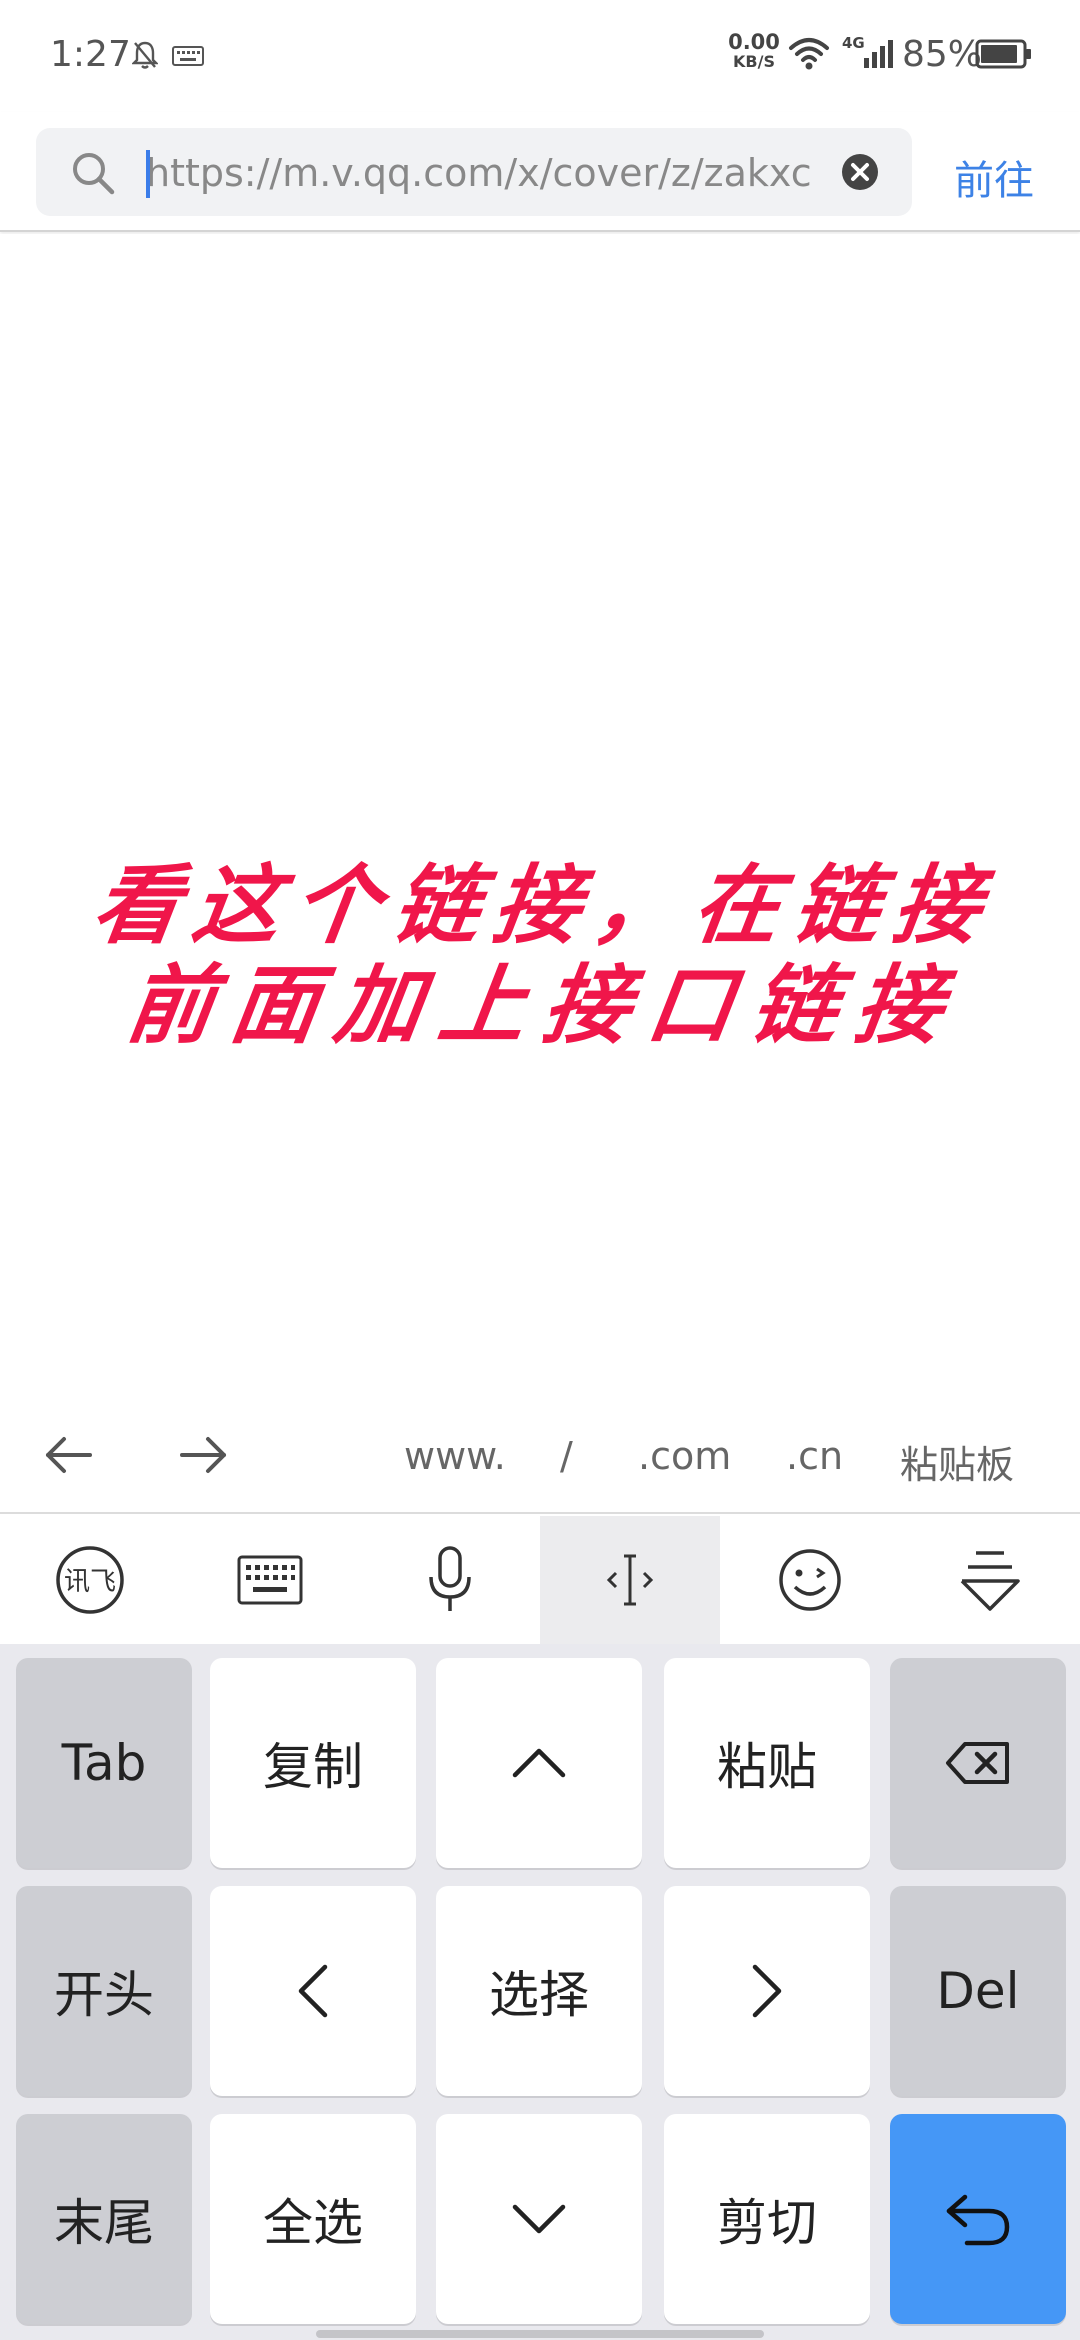  I want to click on suggestion-slash: /, so click(566, 1456).